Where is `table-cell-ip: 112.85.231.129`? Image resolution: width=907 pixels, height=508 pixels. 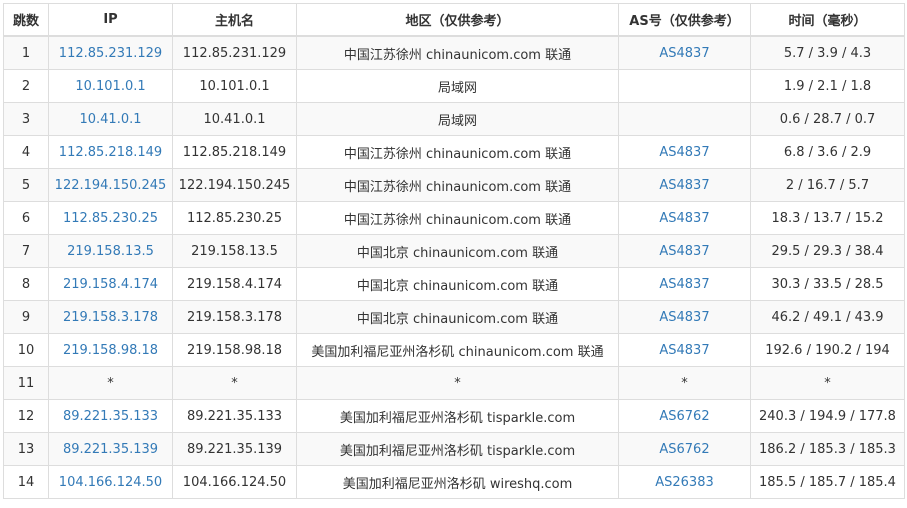 table-cell-ip: 112.85.231.129 is located at coordinates (110, 52).